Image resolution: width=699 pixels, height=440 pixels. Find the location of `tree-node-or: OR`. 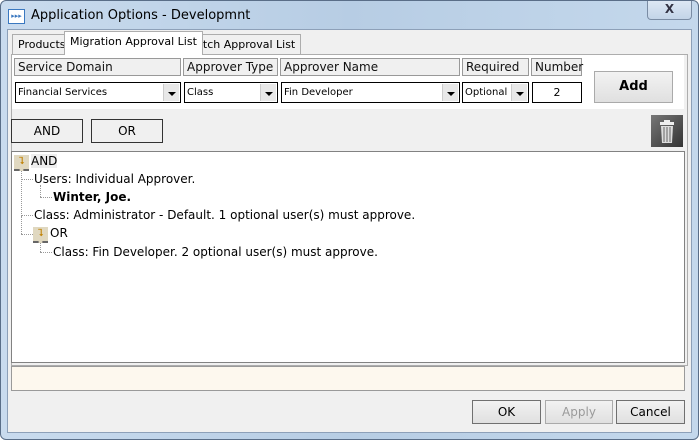

tree-node-or: OR is located at coordinates (59, 233).